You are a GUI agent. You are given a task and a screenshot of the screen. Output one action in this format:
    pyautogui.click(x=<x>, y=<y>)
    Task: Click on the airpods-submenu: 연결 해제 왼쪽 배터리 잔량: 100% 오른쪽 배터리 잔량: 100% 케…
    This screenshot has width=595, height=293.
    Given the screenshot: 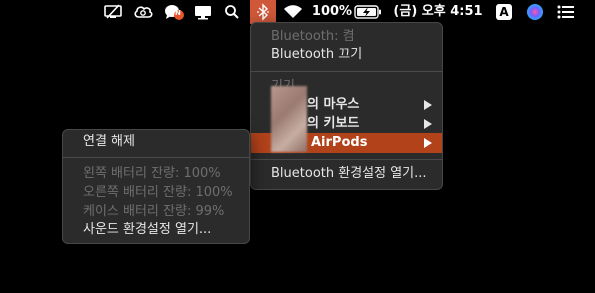 What is the action you would take?
    pyautogui.click(x=156, y=186)
    